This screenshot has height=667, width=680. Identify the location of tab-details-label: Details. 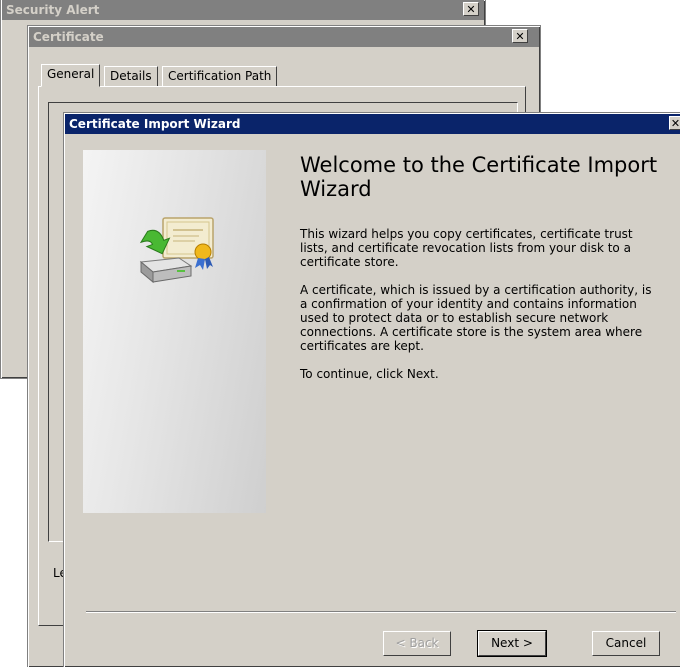
(131, 76).